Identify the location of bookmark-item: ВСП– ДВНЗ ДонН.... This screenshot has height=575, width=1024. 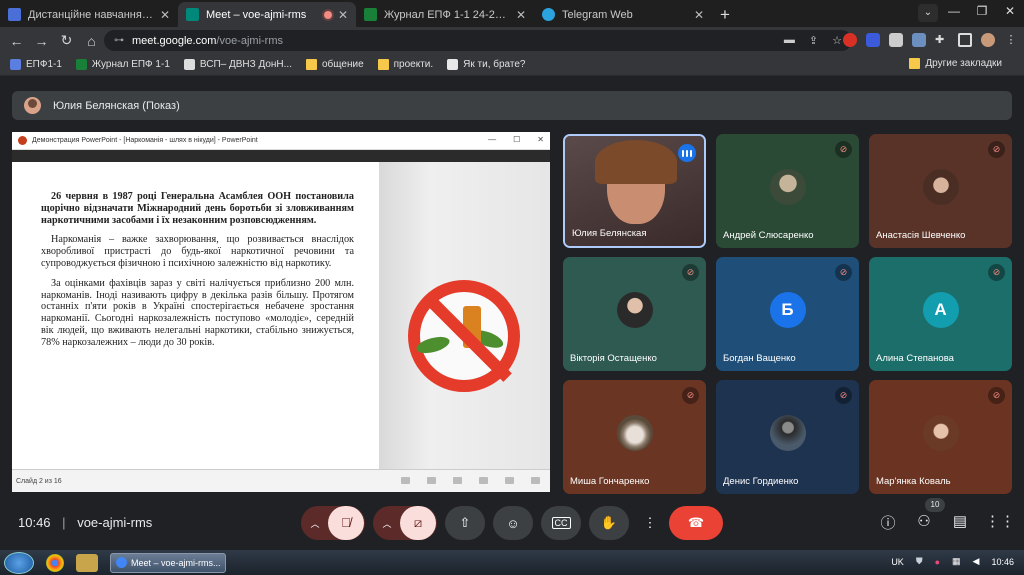
(237, 64).